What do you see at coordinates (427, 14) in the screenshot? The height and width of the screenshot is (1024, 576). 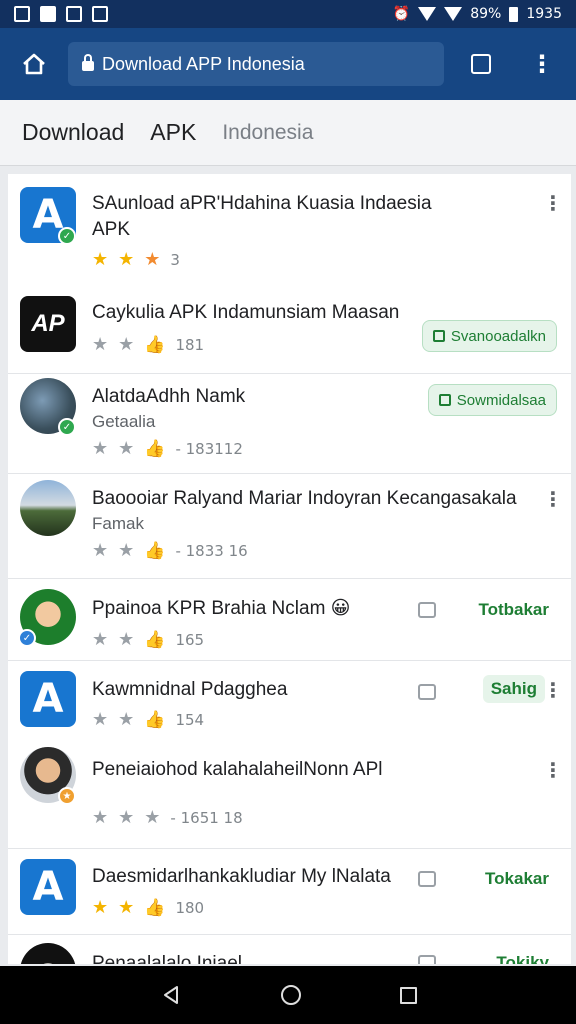 I see `wifi-icon` at bounding box center [427, 14].